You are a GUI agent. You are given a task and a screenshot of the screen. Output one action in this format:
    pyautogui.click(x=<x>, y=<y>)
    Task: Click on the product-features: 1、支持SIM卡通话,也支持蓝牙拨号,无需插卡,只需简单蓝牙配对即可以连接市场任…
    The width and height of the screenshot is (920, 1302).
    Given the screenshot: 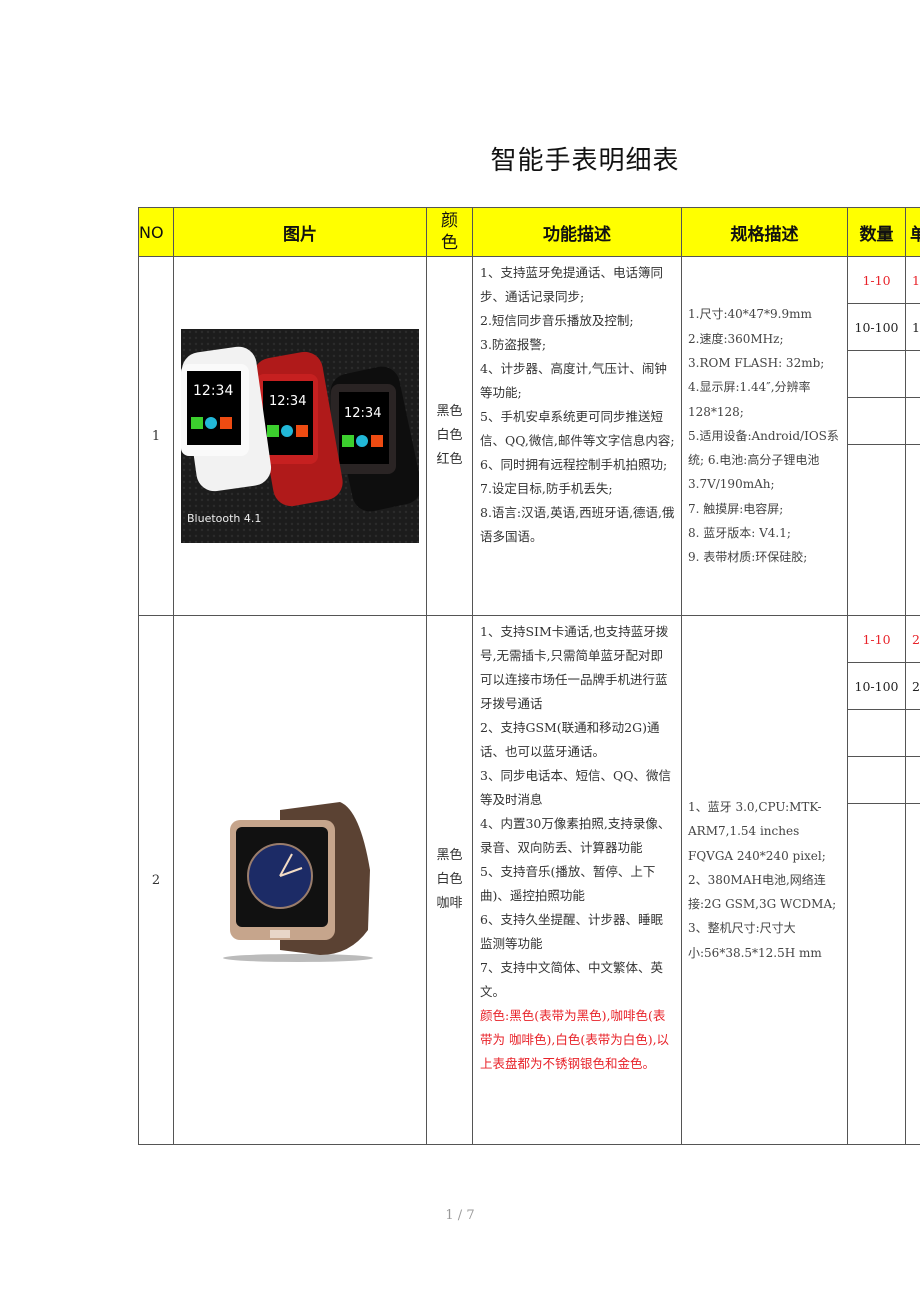 What is the action you would take?
    pyautogui.click(x=577, y=880)
    